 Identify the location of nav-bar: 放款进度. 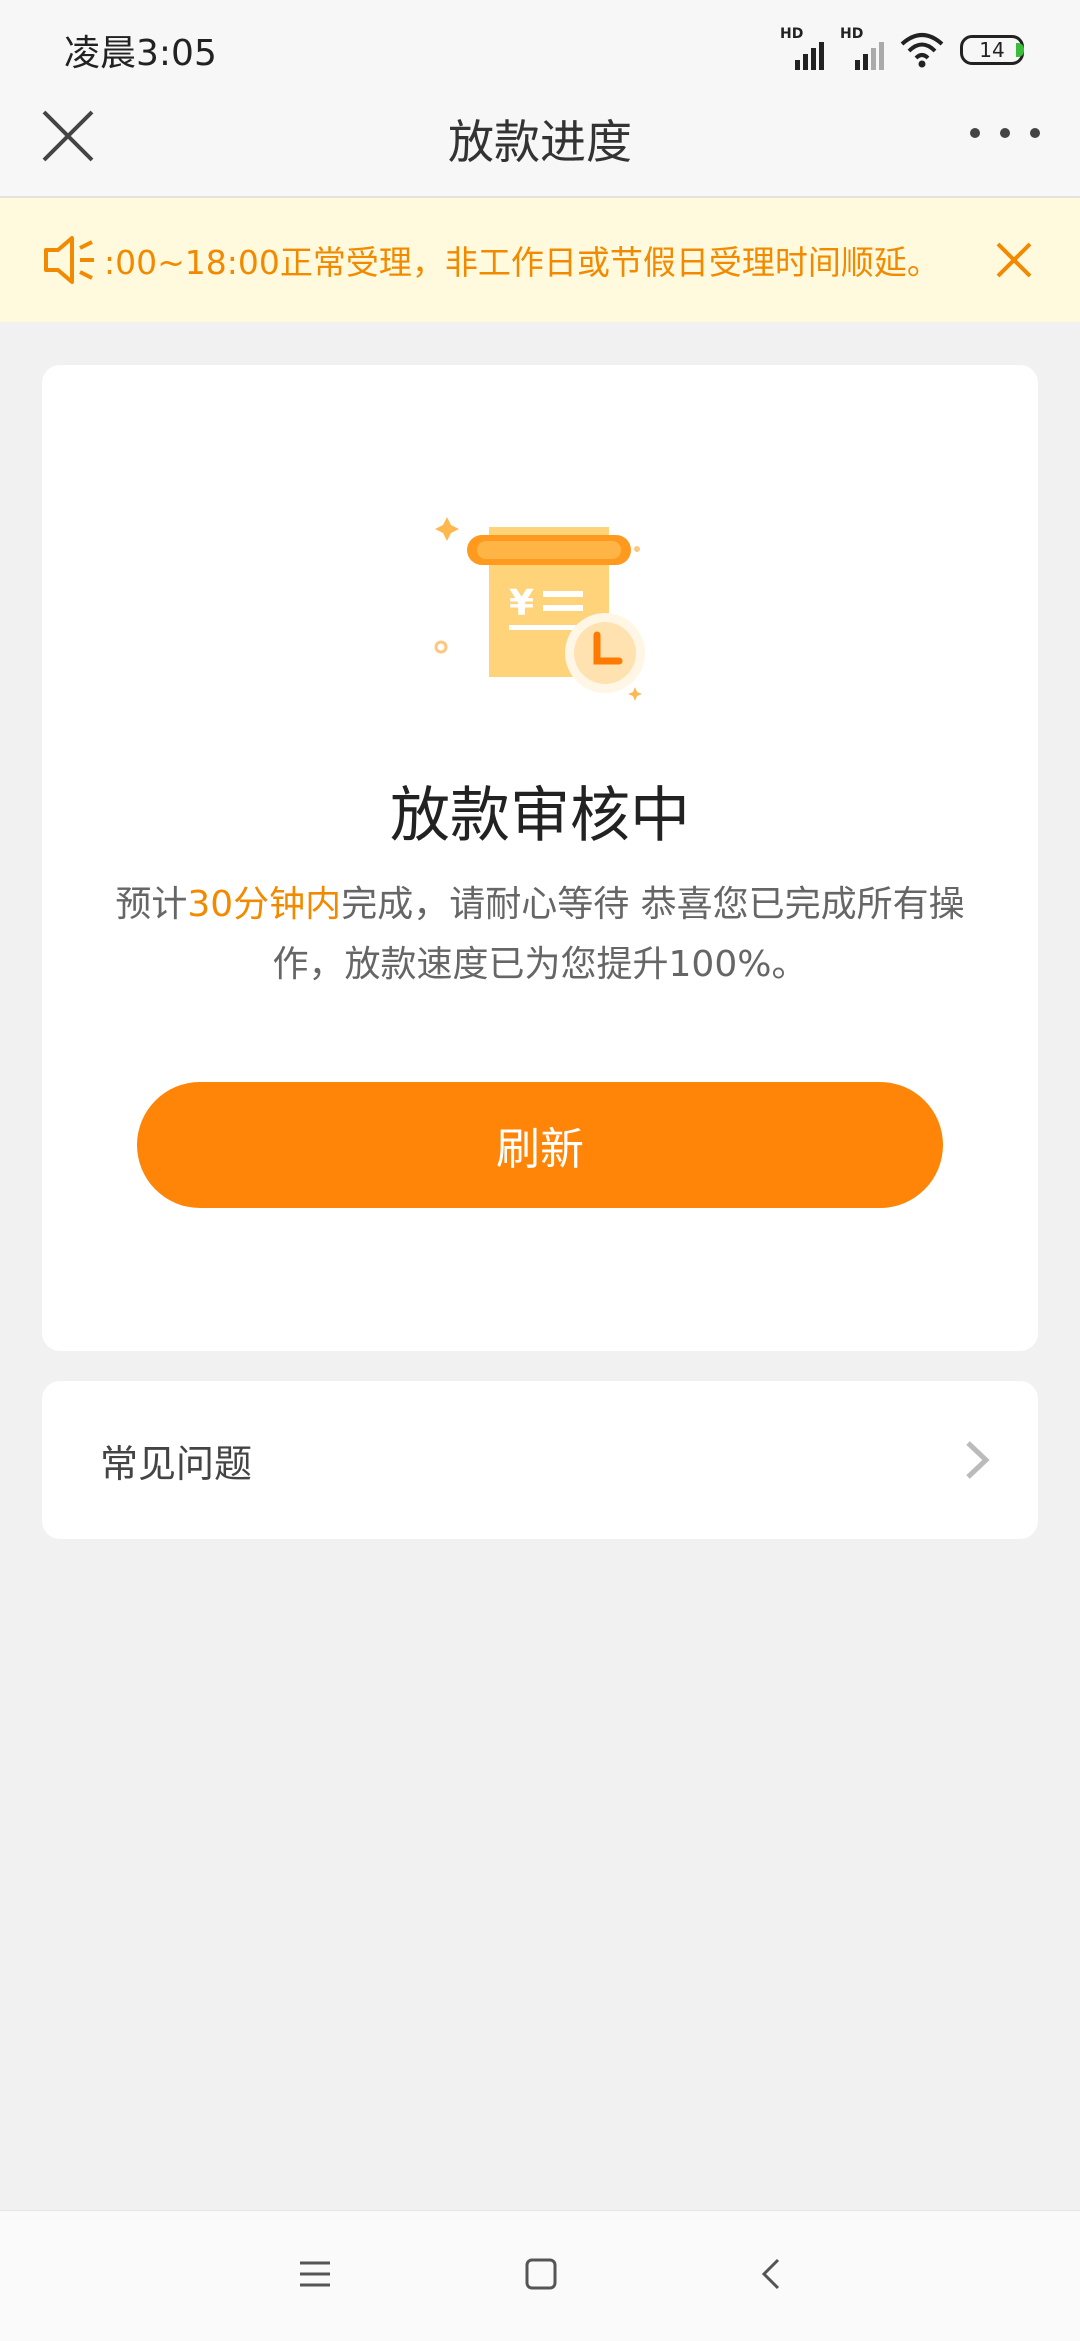
(540, 145).